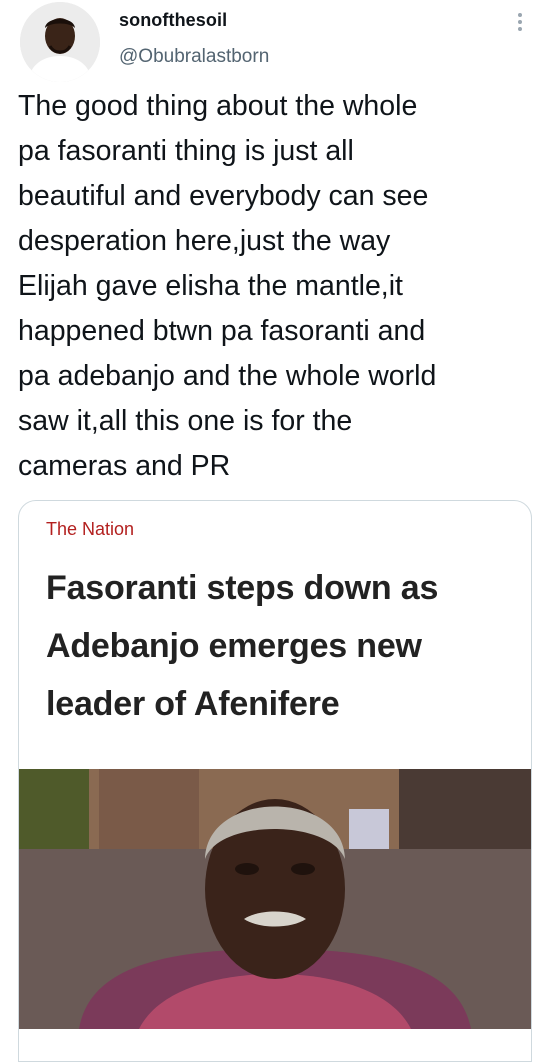  I want to click on card-source: The Nation, so click(90, 529).